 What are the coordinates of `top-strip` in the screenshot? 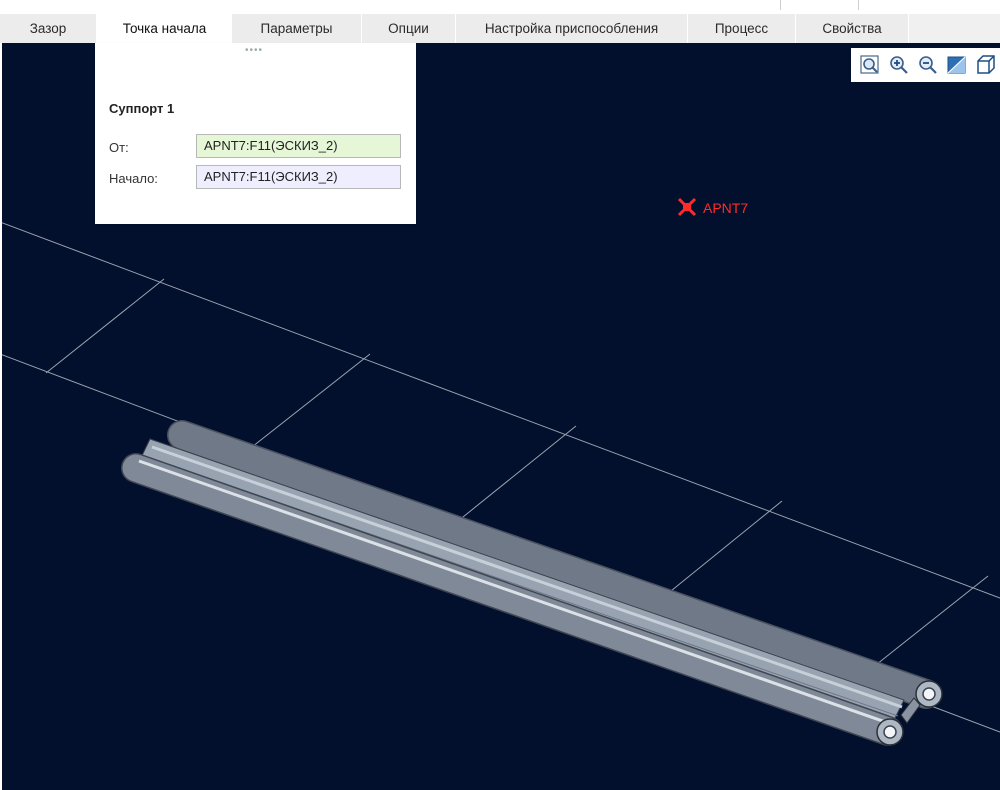 It's located at (500, 7).